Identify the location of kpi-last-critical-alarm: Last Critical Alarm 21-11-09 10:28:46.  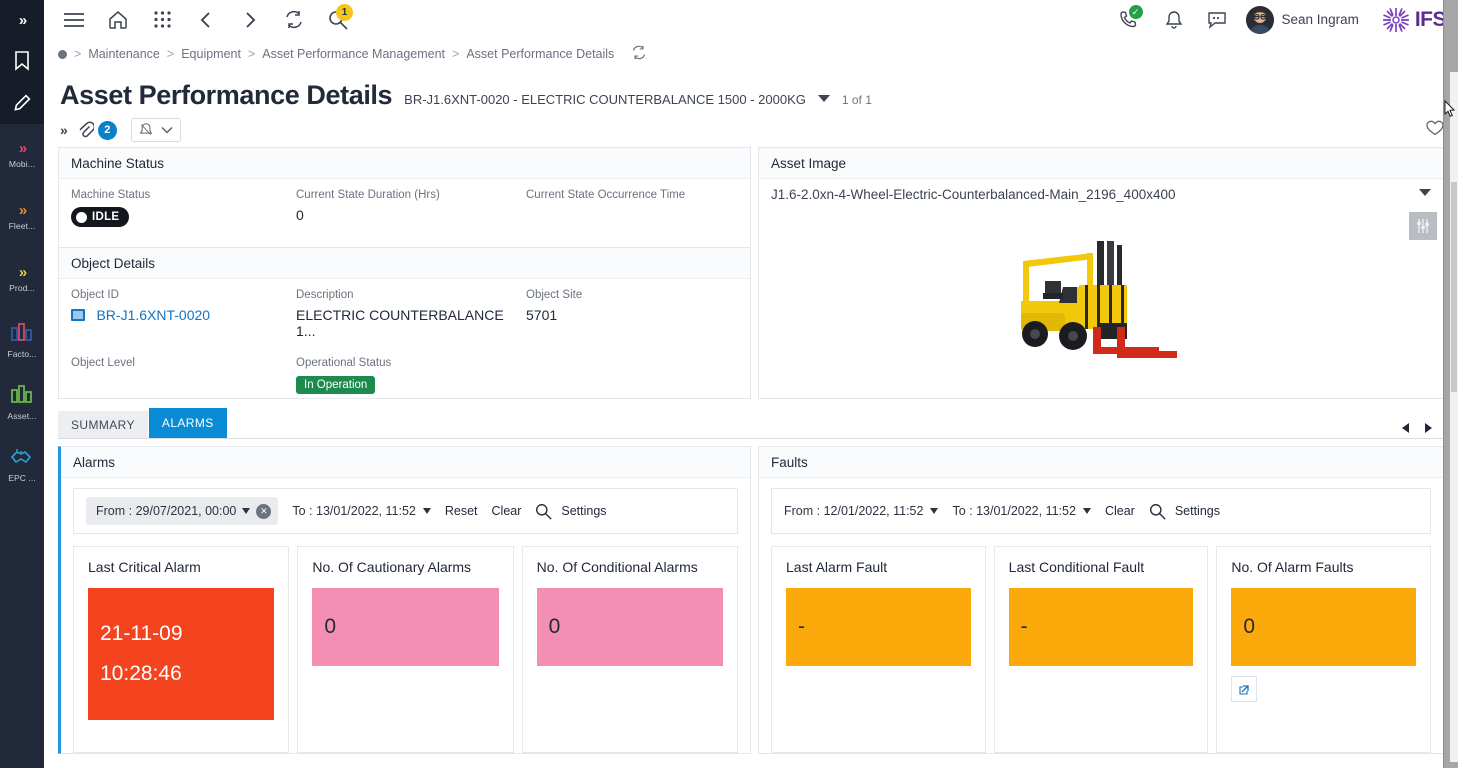
(181, 649).